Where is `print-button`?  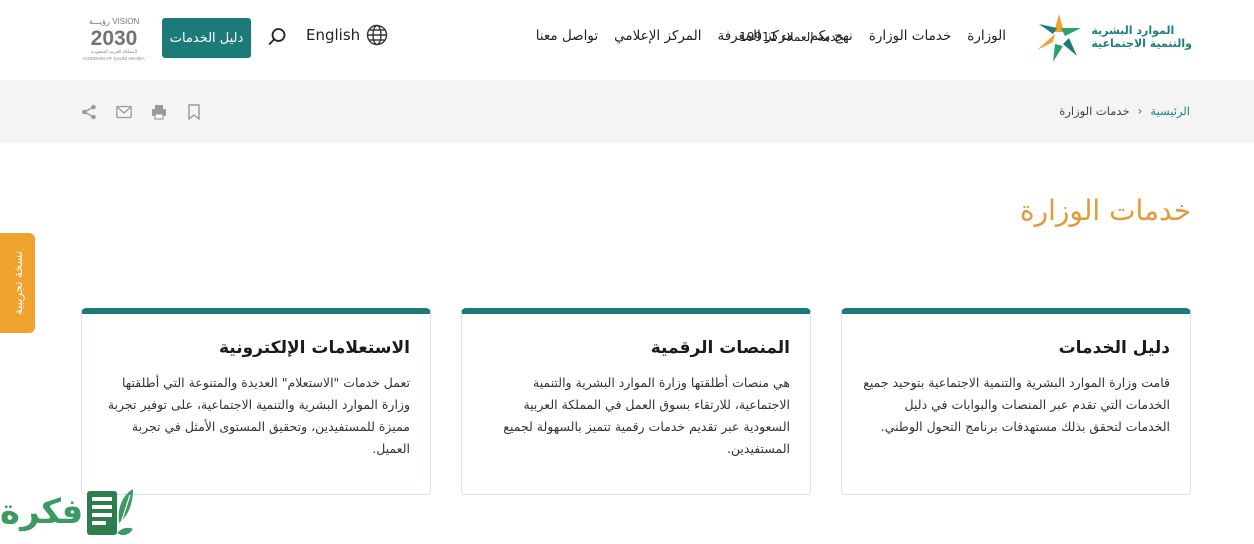
print-button is located at coordinates (159, 112).